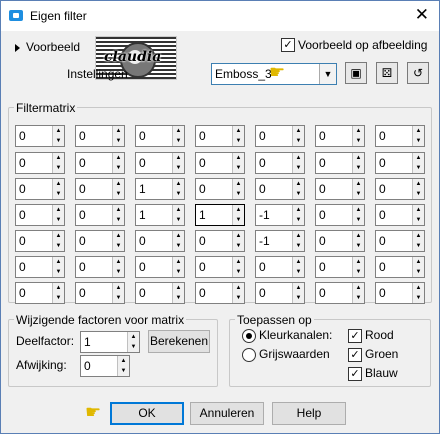 This screenshot has width=440, height=434. Describe the element at coordinates (100, 241) in the screenshot. I see `matrix-cell-4-1: 0 ▲ ▼` at that location.